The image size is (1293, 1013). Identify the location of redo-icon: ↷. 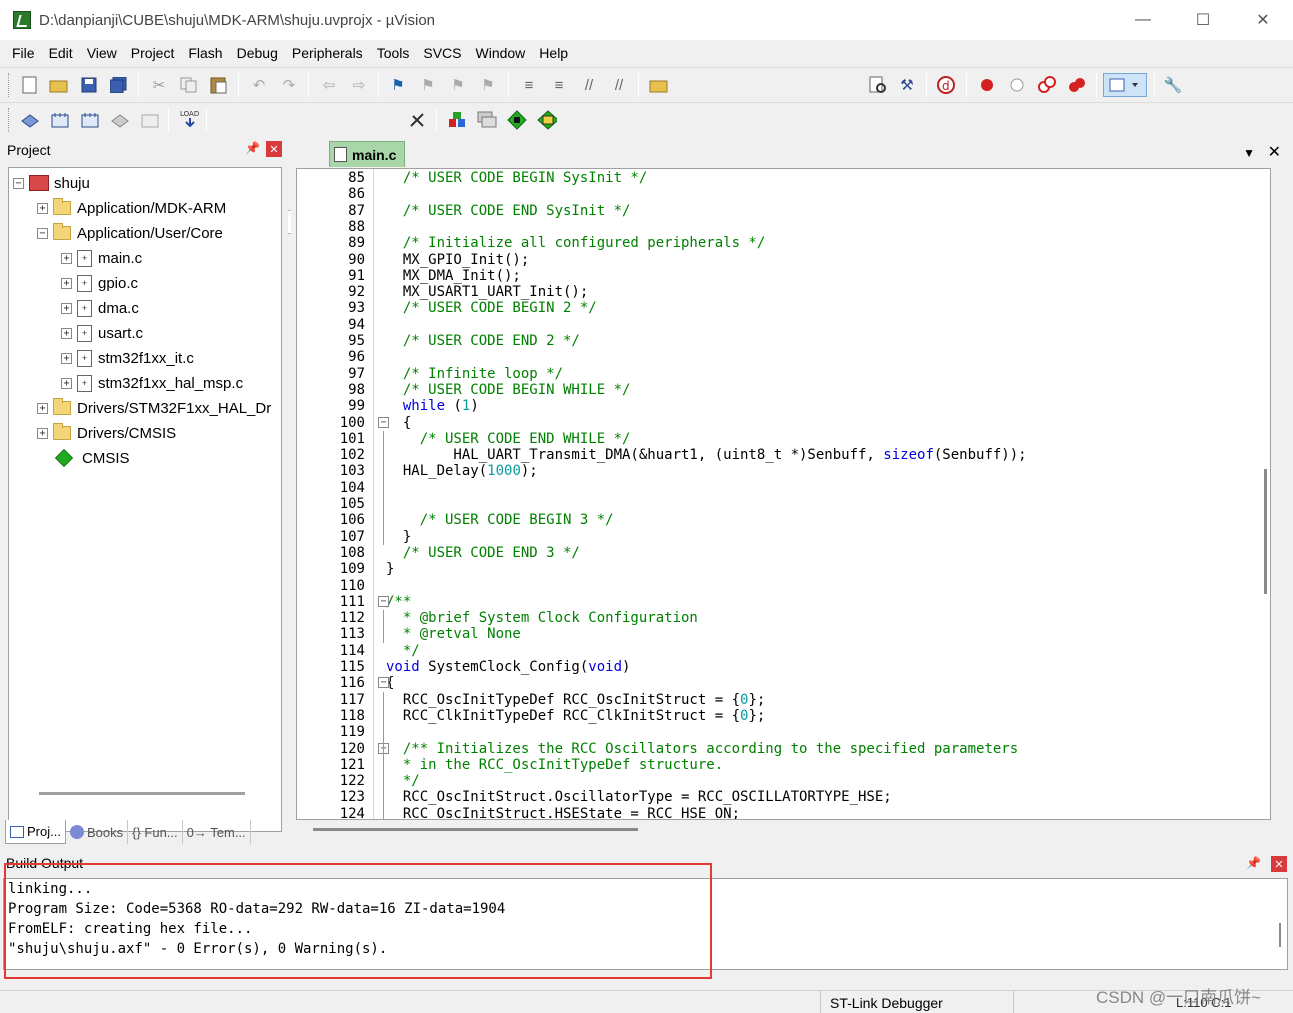
(289, 85).